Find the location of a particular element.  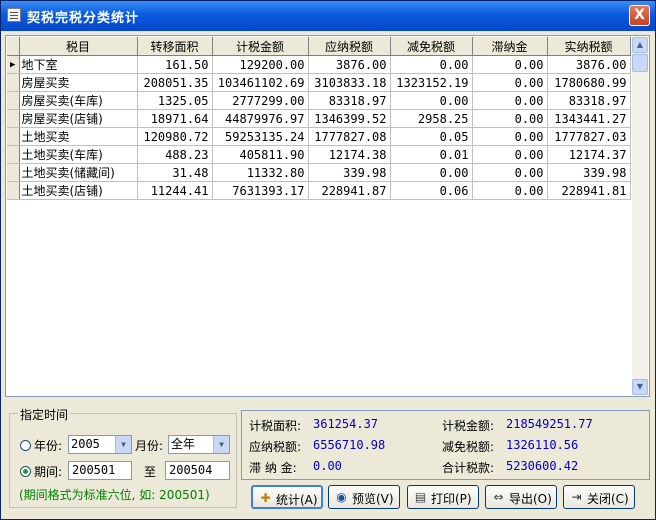

table-cell: 1346399.52 is located at coordinates (349, 118).